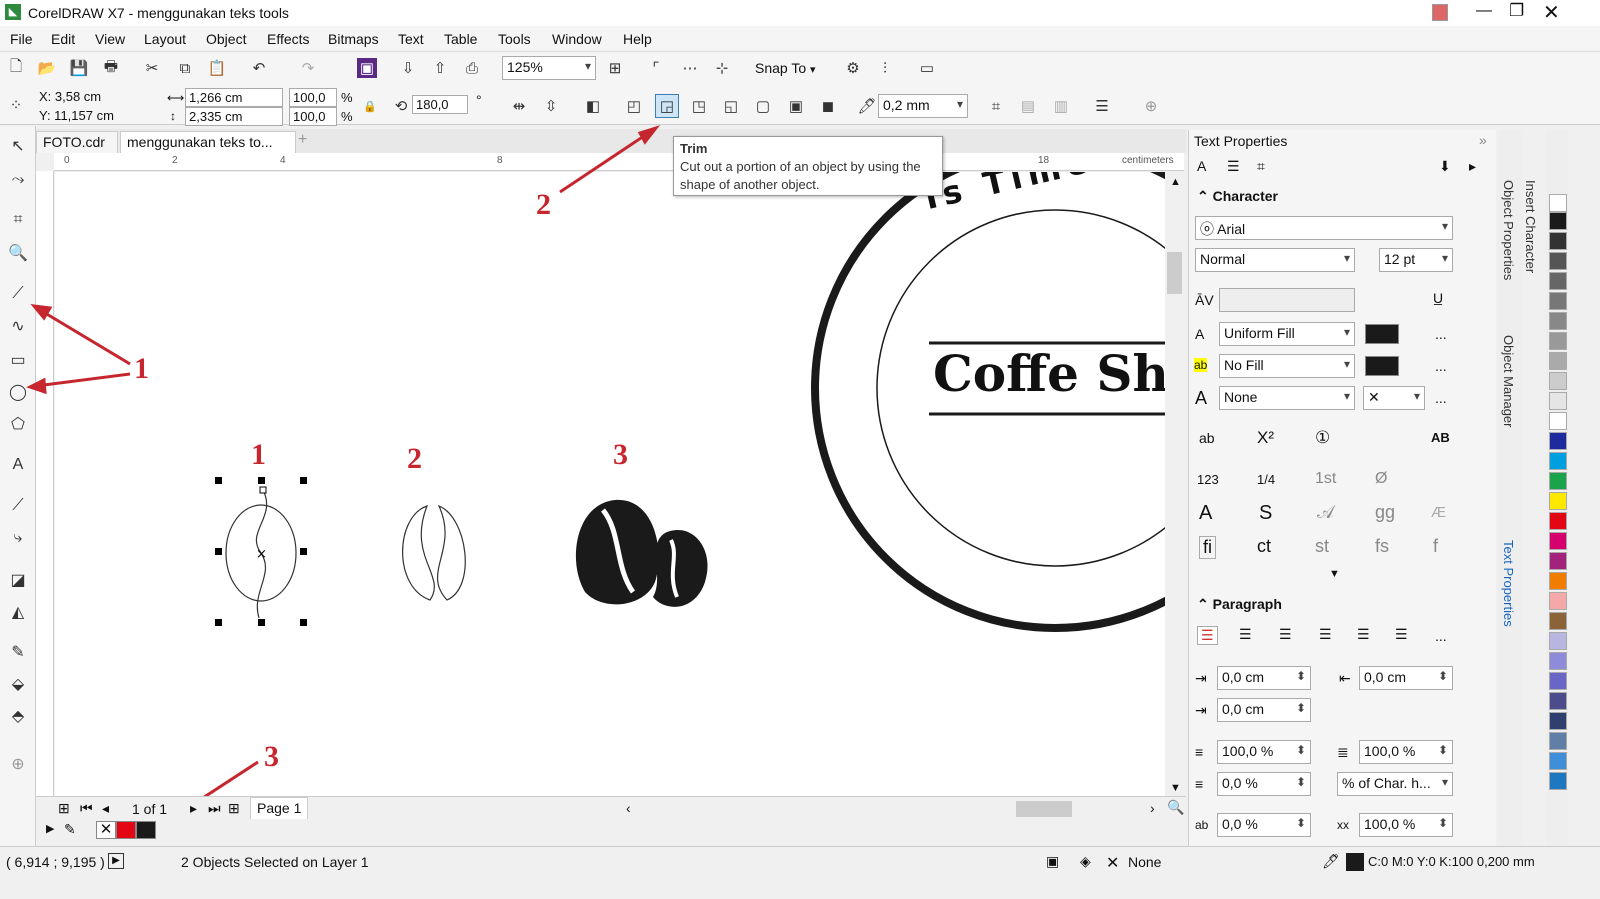  I want to click on bean-outline-selected: ×, so click(261, 551).